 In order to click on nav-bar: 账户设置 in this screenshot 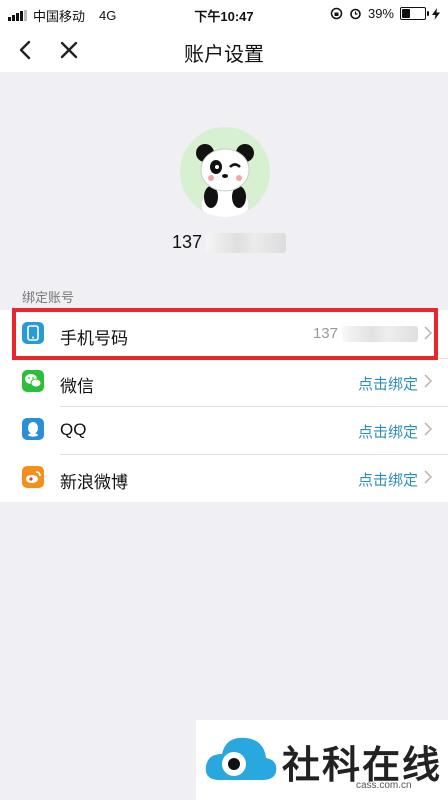, I will do `click(224, 50)`.